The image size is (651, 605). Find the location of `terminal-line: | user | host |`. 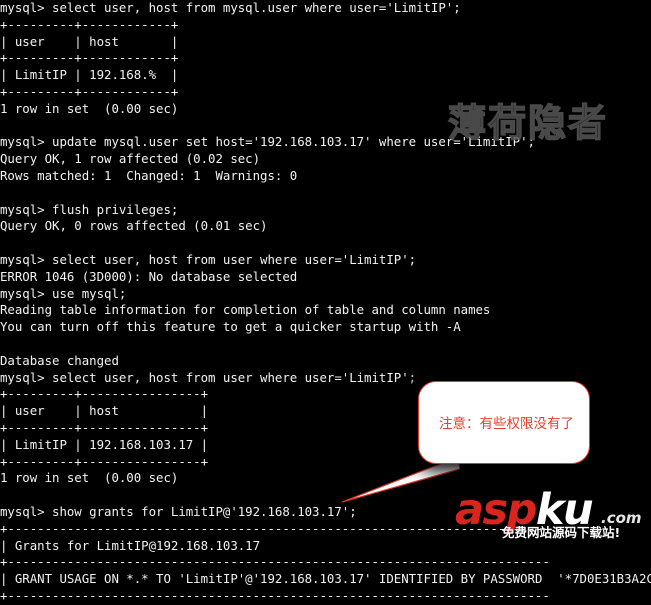

terminal-line: | user | host | is located at coordinates (89, 41).